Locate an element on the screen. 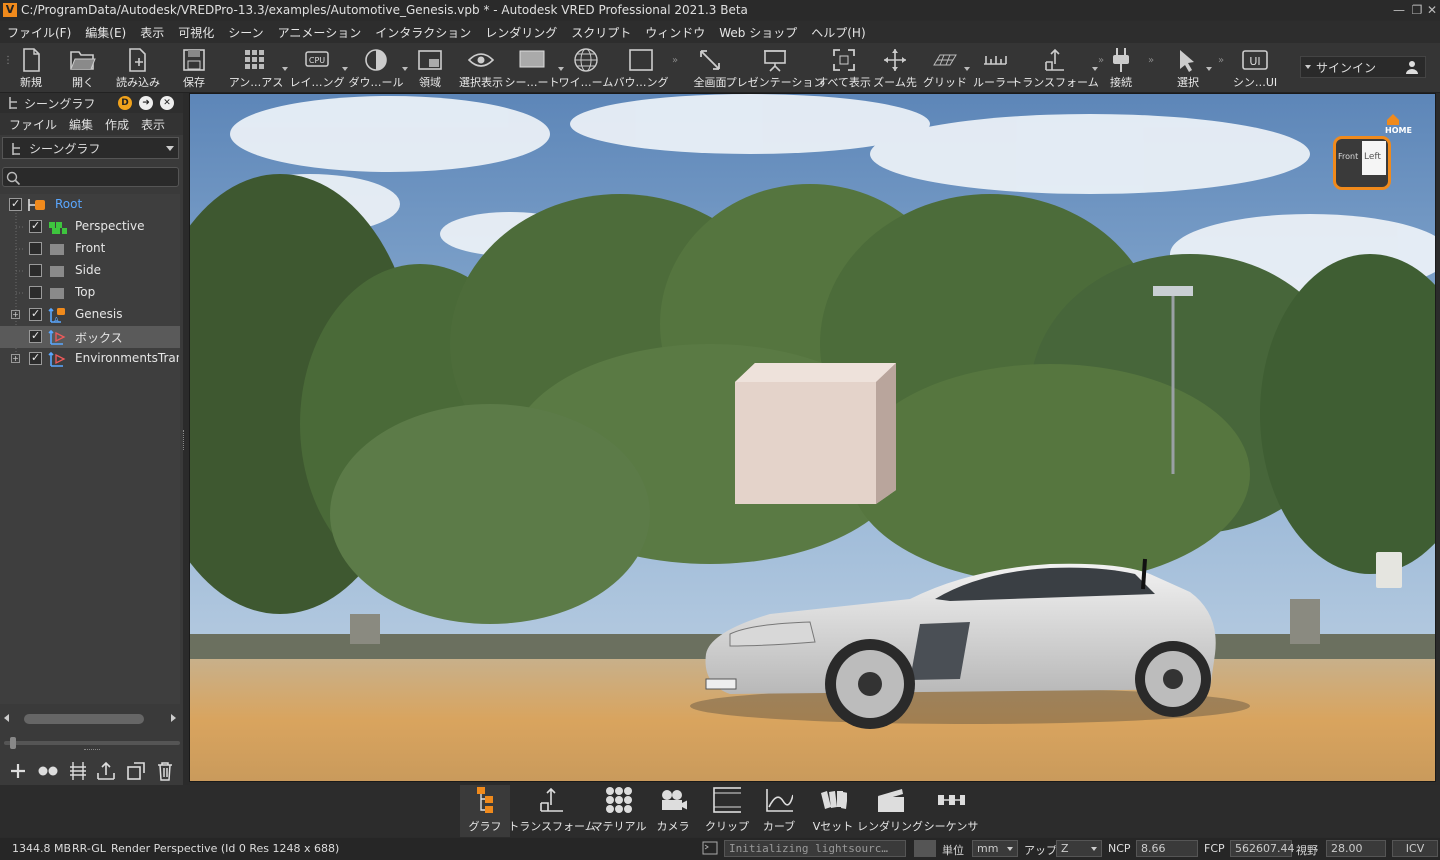 Image resolution: width=1440 pixels, height=860 pixels. region-button: 領域 is located at coordinates (430, 68).